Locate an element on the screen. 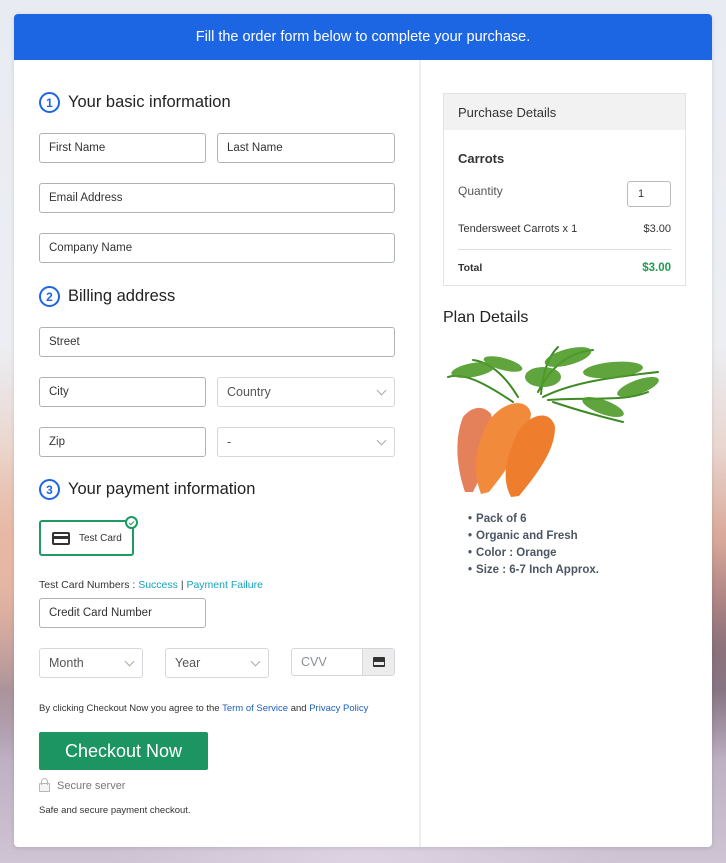  quantity-label: Quantity is located at coordinates (480, 191).